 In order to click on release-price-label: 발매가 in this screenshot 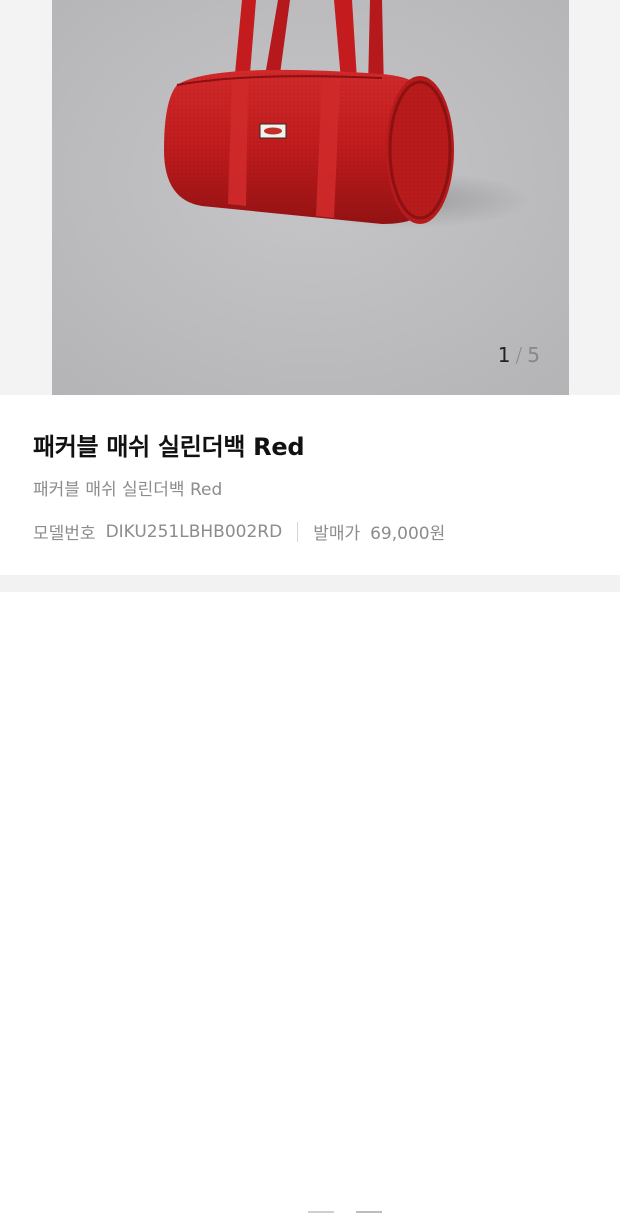, I will do `click(337, 534)`.